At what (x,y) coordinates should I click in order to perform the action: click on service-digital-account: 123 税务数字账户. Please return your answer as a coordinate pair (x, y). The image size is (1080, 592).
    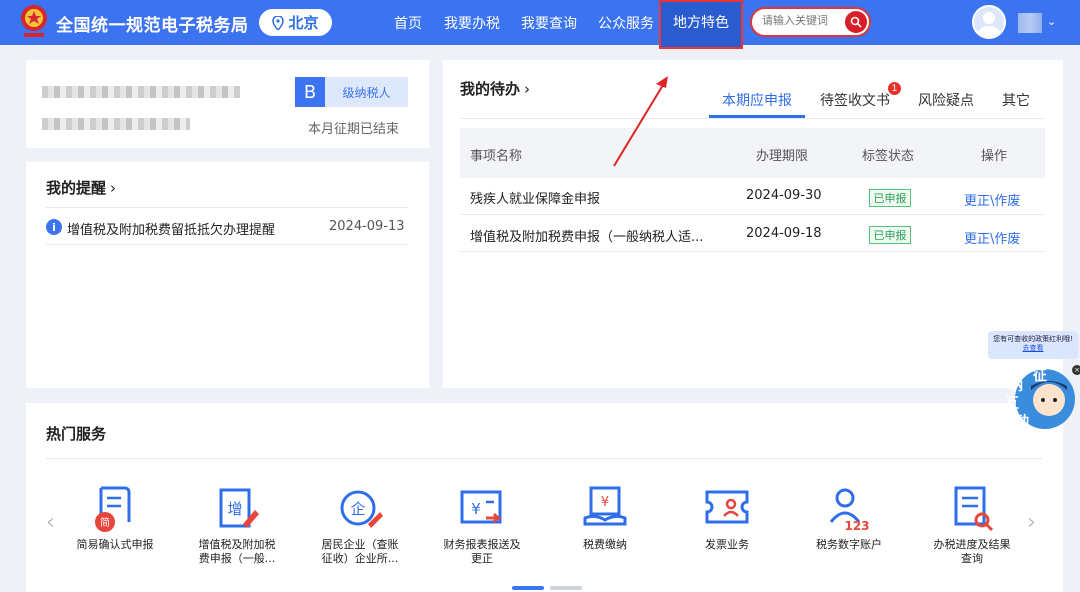
    Looking at the image, I should click on (849, 518).